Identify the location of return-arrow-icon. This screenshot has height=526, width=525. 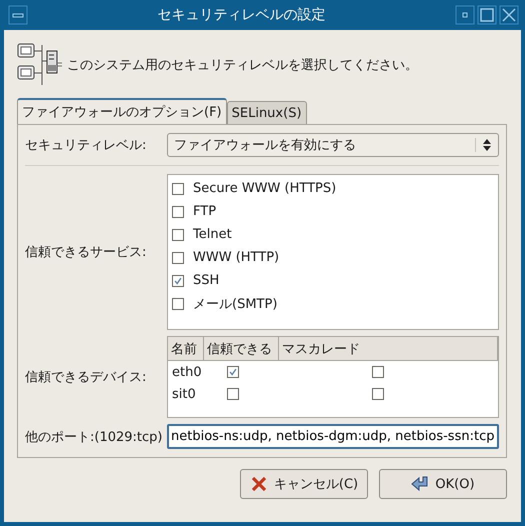
(420, 484).